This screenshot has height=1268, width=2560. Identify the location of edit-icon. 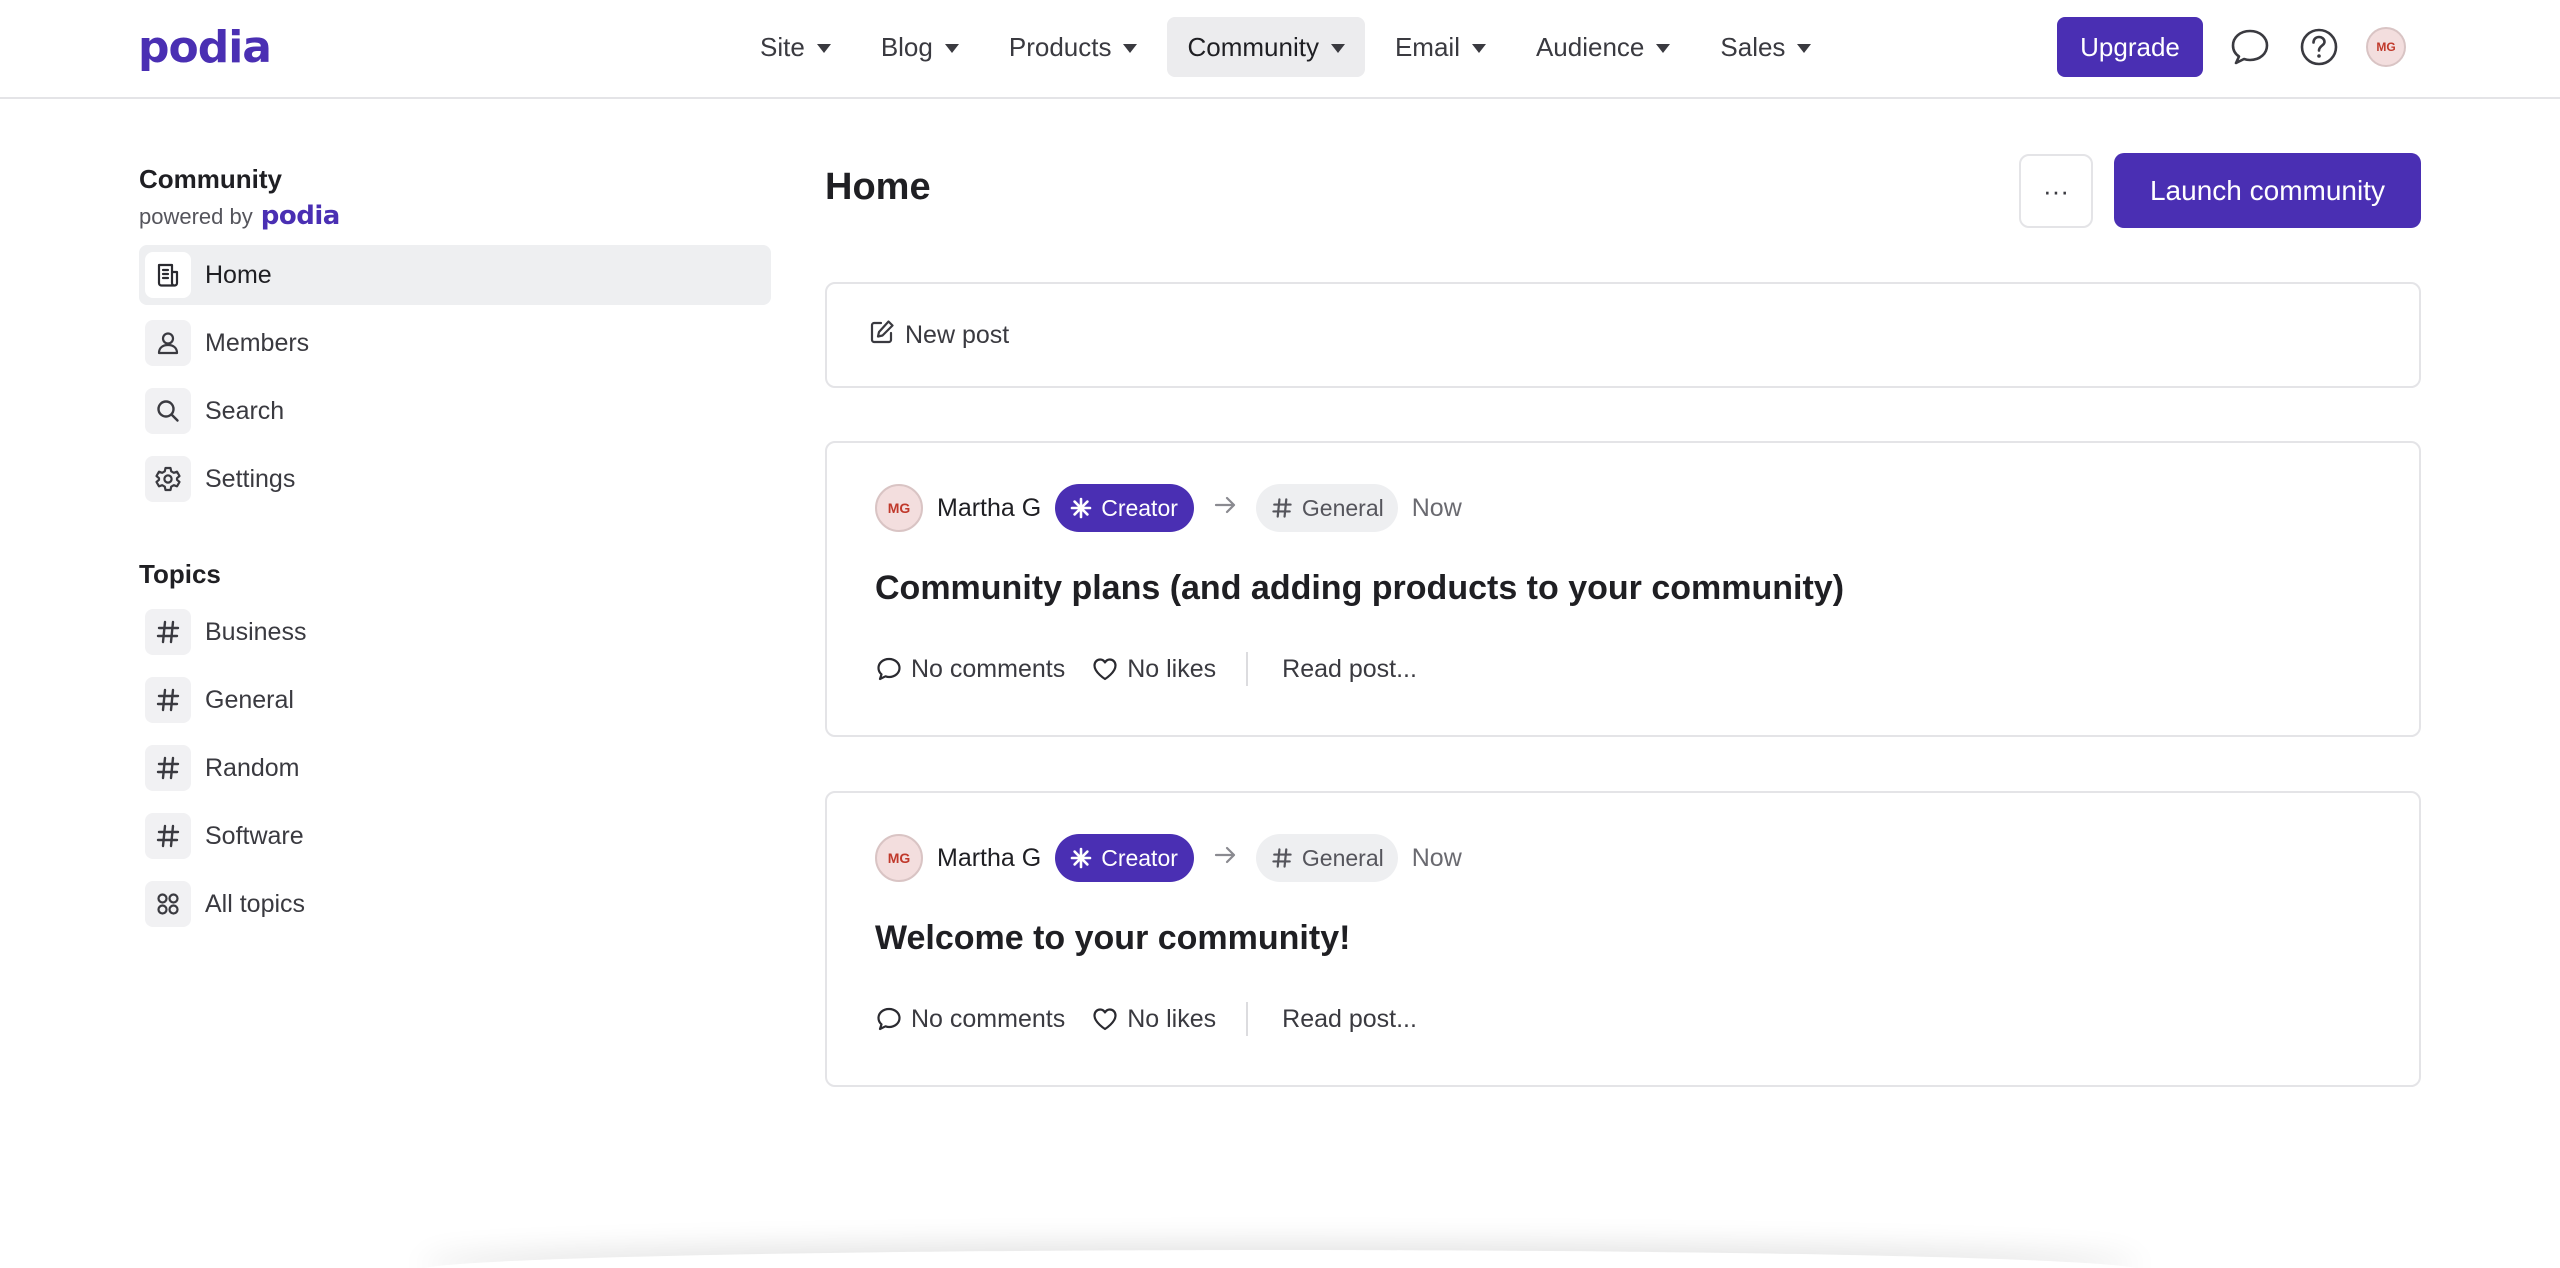
(882, 335).